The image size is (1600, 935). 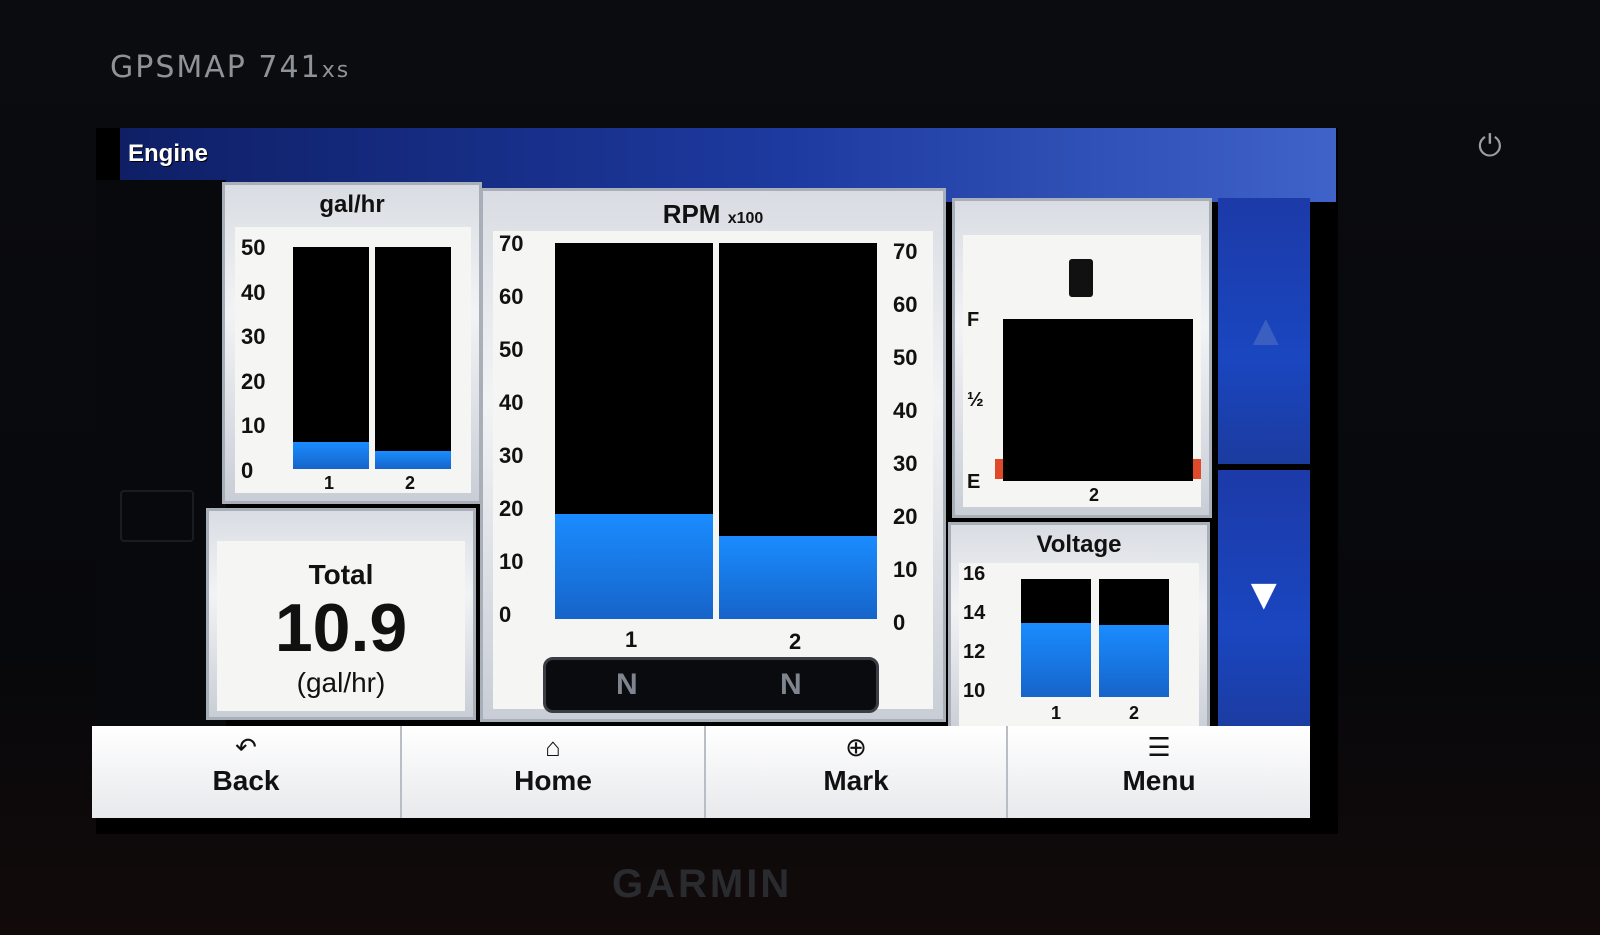 I want to click on rpm-right-tick-70: 70, so click(x=905, y=251).